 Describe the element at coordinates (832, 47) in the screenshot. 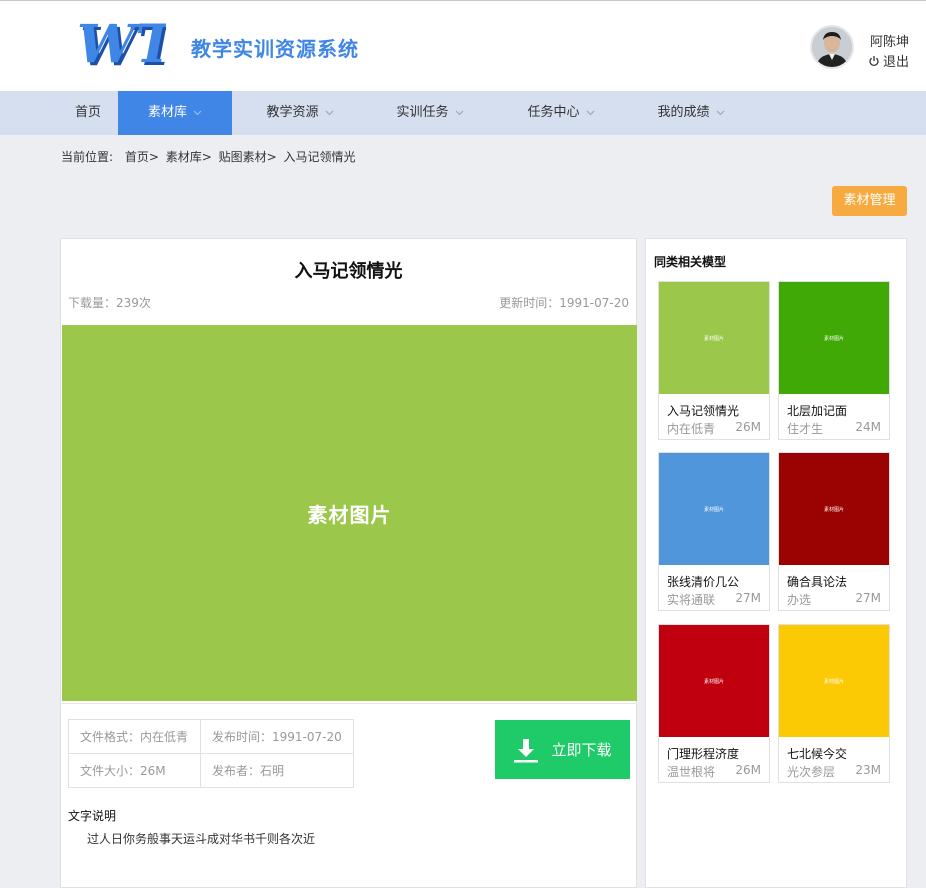

I see `avatar` at that location.